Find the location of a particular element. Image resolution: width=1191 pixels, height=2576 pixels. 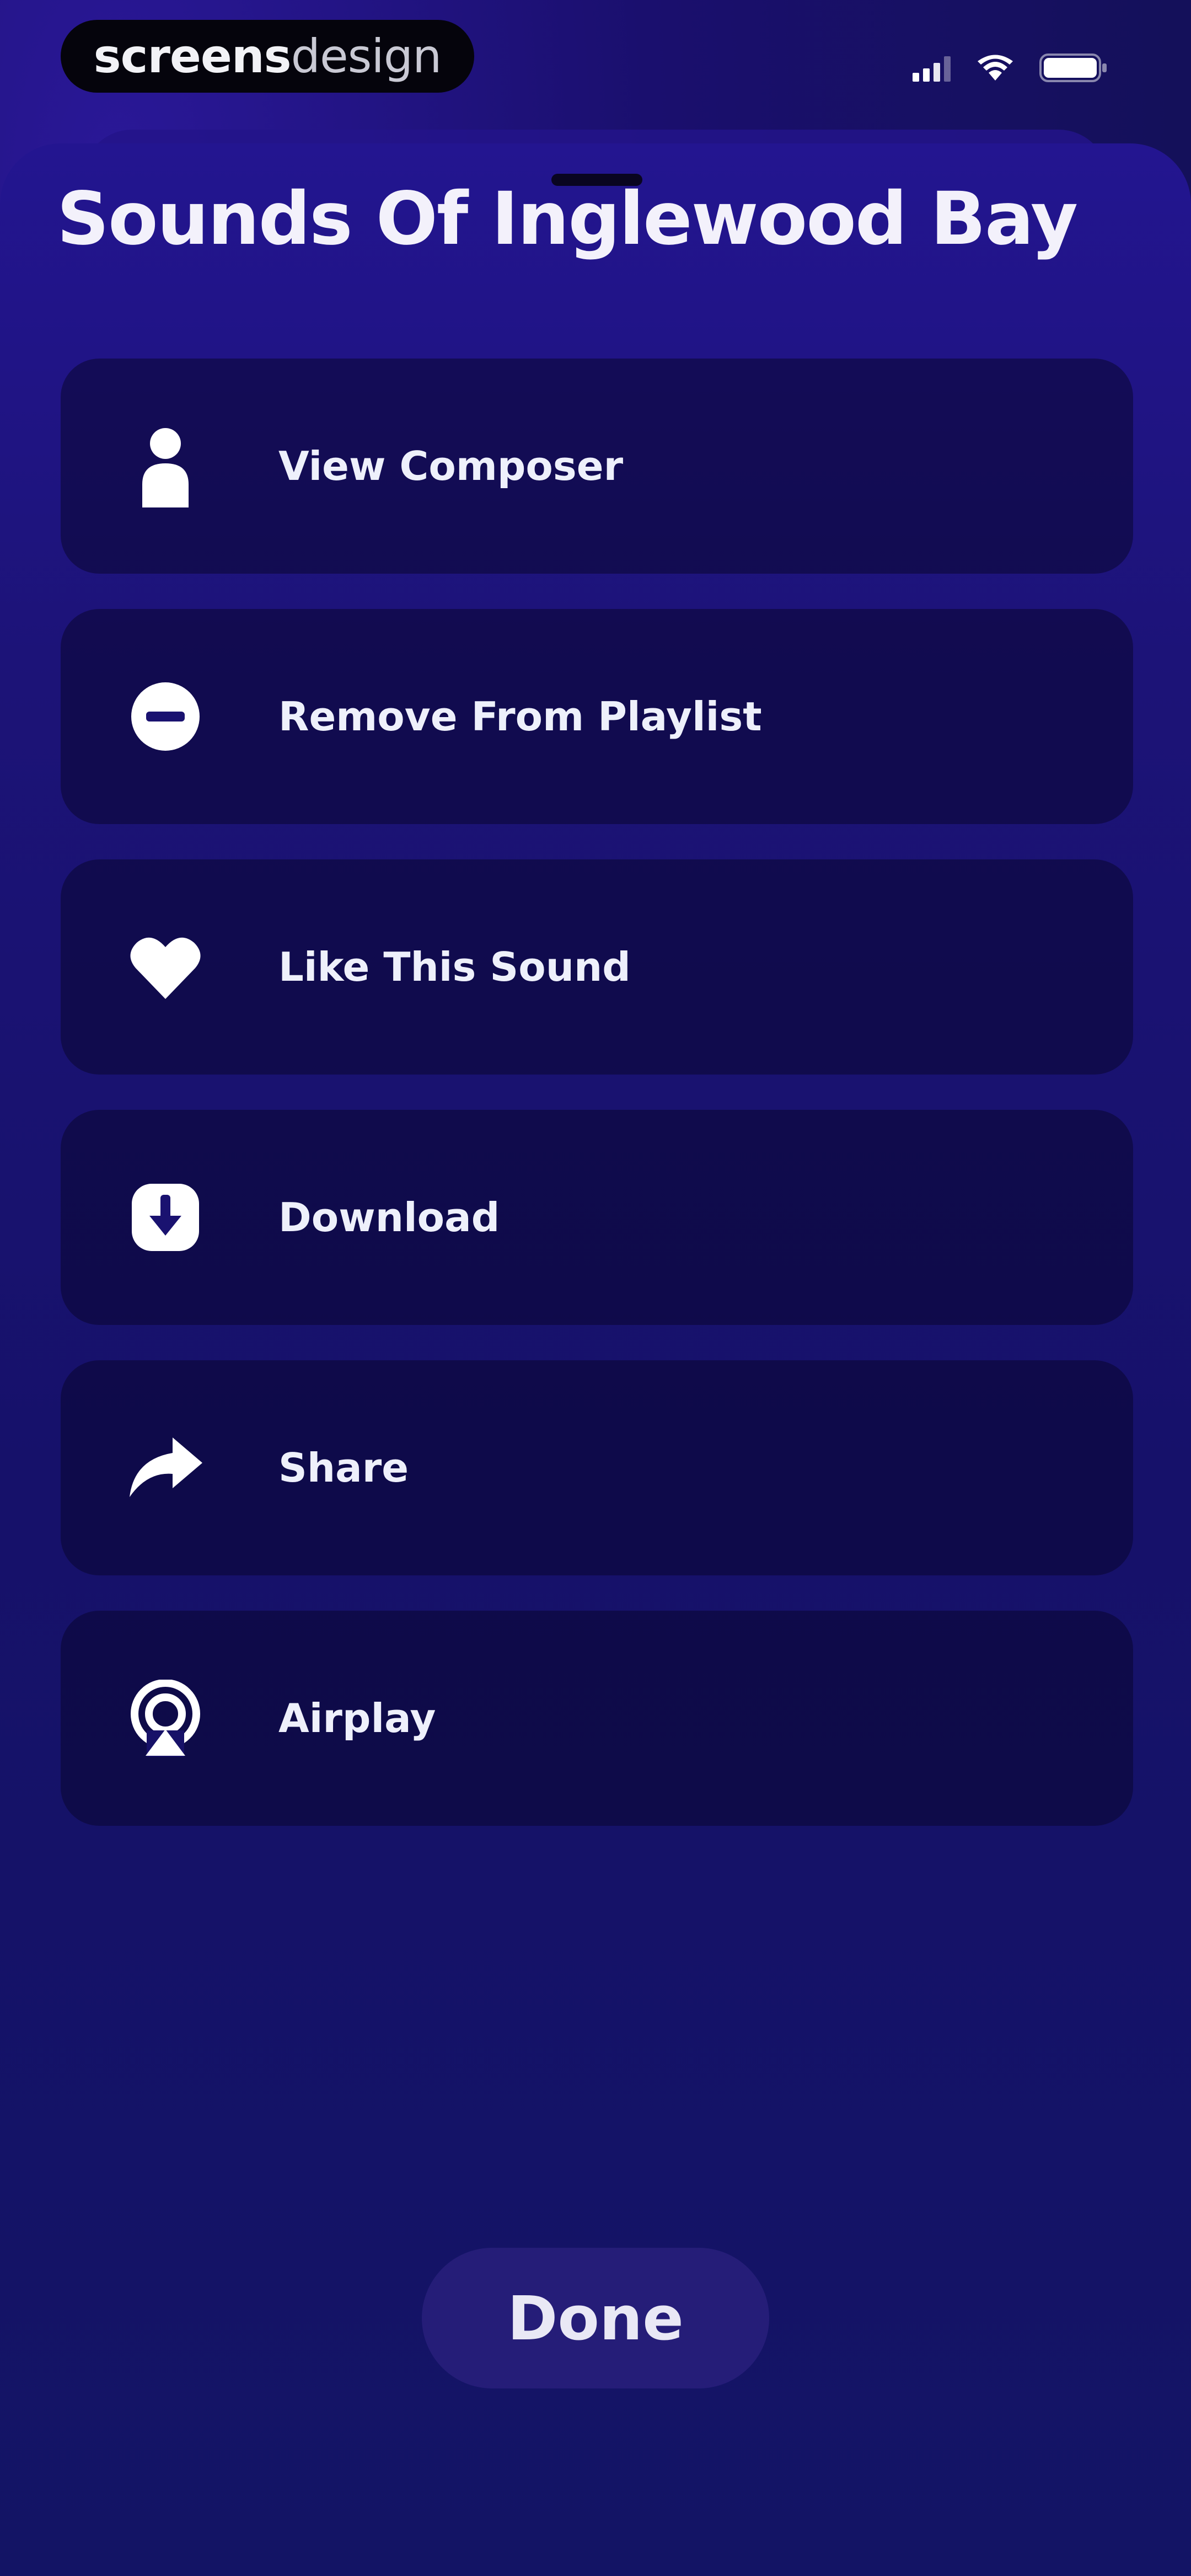

wifi-icon is located at coordinates (995, 68).